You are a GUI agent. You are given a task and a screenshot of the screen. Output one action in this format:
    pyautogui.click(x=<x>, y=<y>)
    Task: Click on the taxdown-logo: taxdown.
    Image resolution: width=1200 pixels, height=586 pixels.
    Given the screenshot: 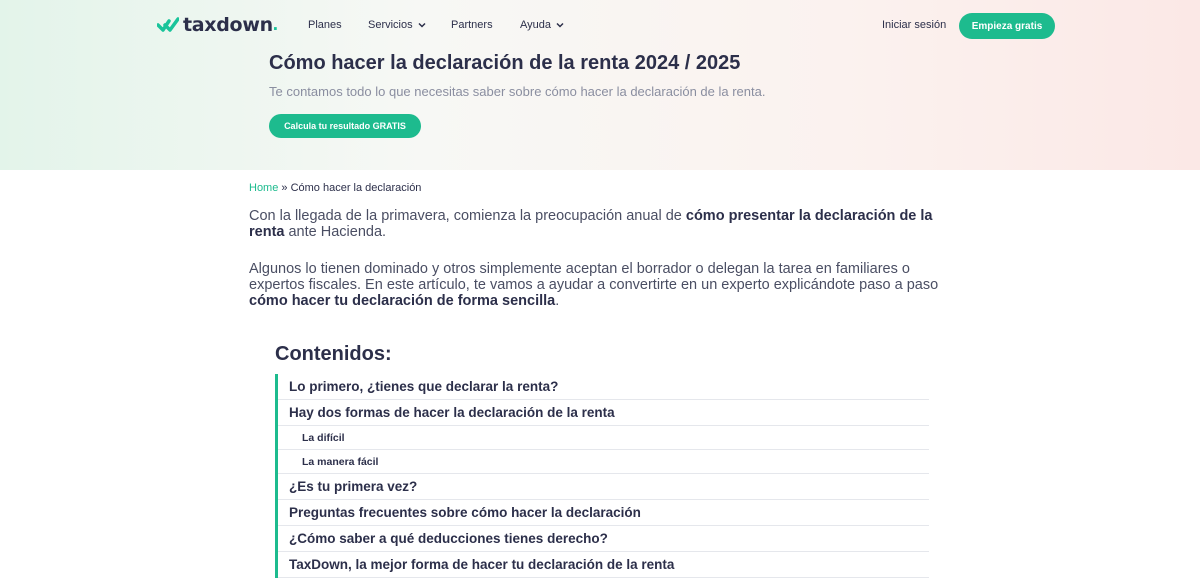 What is the action you would take?
    pyautogui.click(x=217, y=25)
    